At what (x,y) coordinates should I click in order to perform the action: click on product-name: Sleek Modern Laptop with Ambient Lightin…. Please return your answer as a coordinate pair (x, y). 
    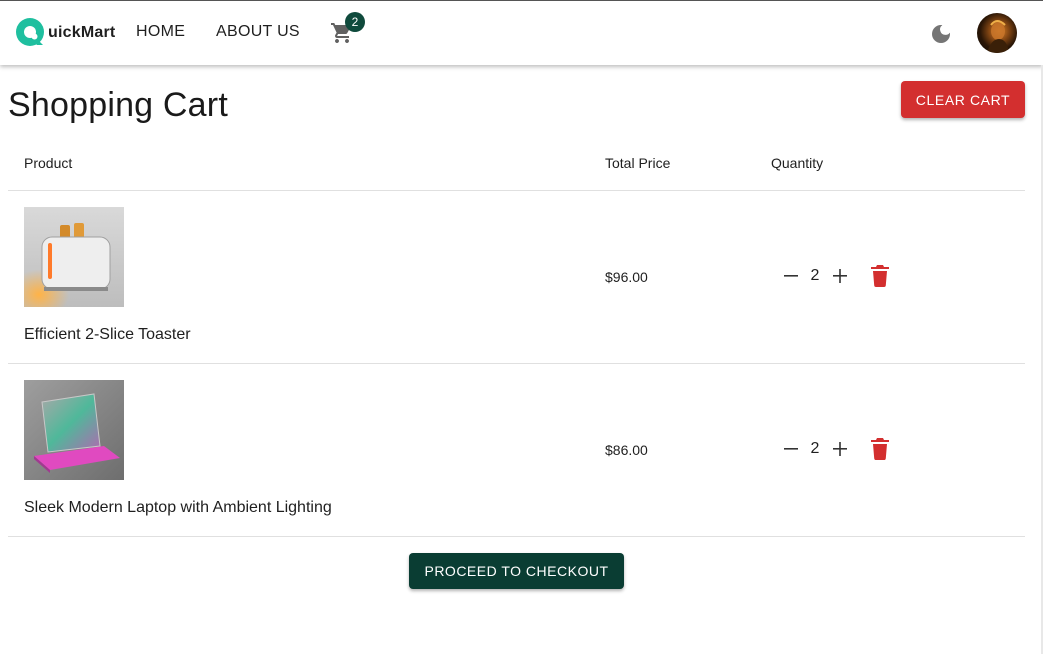
    Looking at the image, I should click on (178, 507).